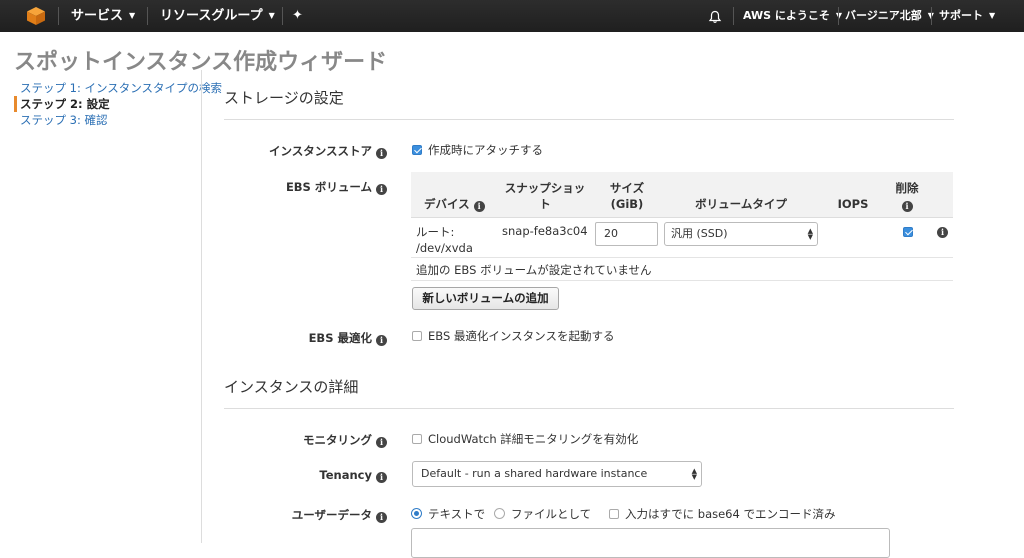  Describe the element at coordinates (741, 204) in the screenshot. I see `header-volume-type: ボリュームタイプ` at that location.